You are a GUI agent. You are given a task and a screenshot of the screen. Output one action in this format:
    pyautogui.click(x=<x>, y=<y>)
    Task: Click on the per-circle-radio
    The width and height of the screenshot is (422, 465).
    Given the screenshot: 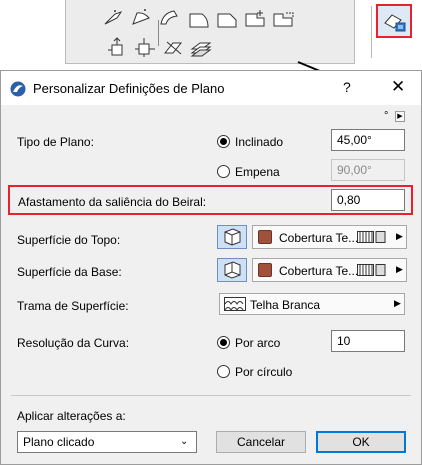 What is the action you would take?
    pyautogui.click(x=223, y=371)
    